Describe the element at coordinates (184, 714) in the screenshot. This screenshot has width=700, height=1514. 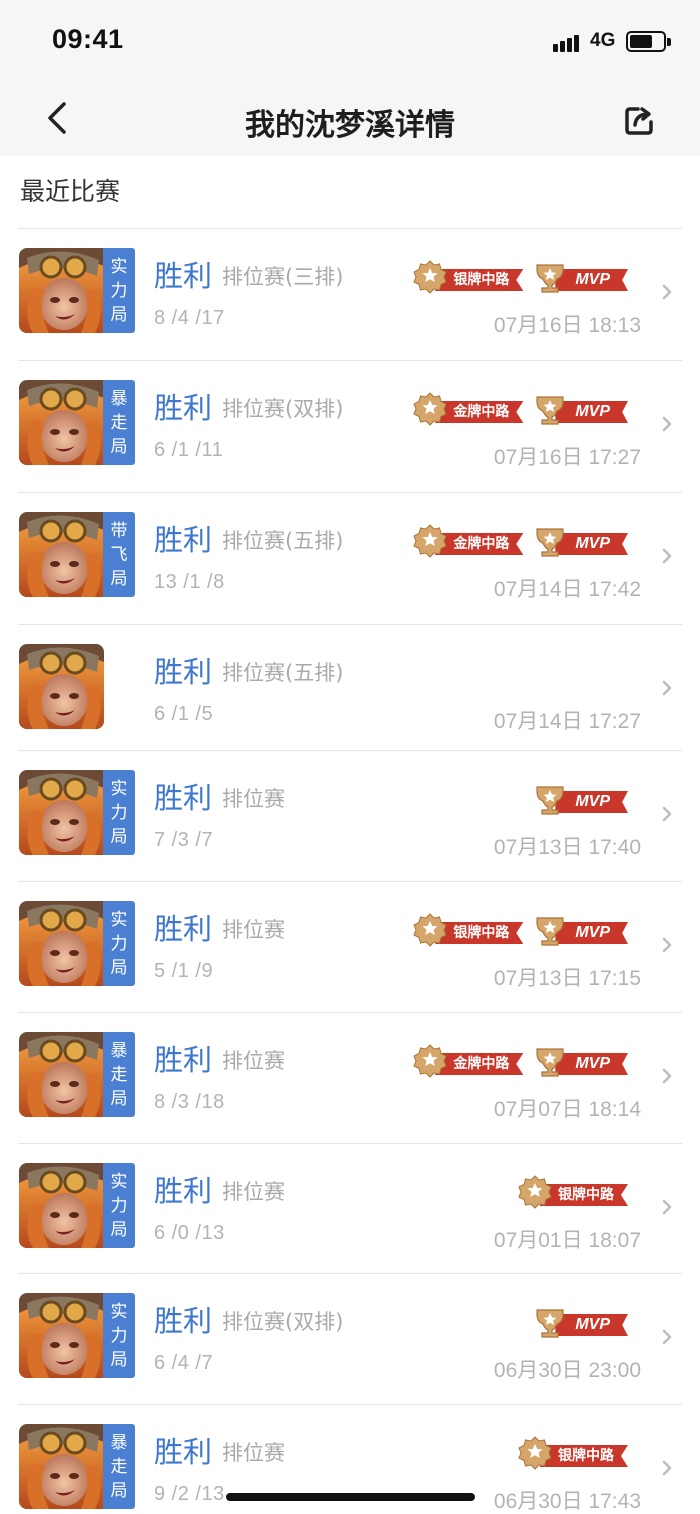
I see `match-kda: 6 /1 /5` at that location.